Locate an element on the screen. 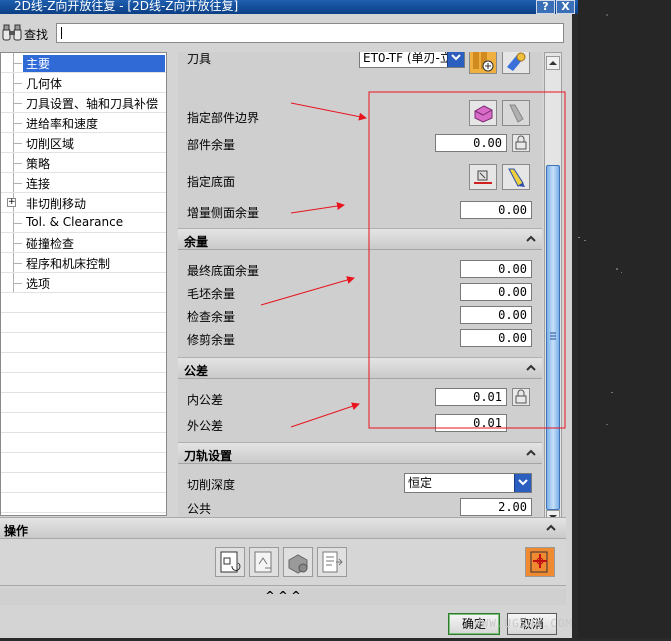  edit-tool-icon is located at coordinates (516, 63).